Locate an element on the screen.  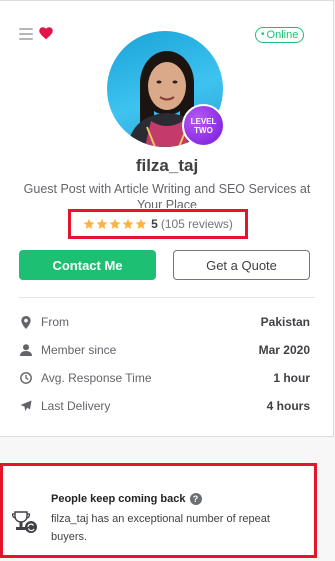
clock-icon is located at coordinates (26, 378).